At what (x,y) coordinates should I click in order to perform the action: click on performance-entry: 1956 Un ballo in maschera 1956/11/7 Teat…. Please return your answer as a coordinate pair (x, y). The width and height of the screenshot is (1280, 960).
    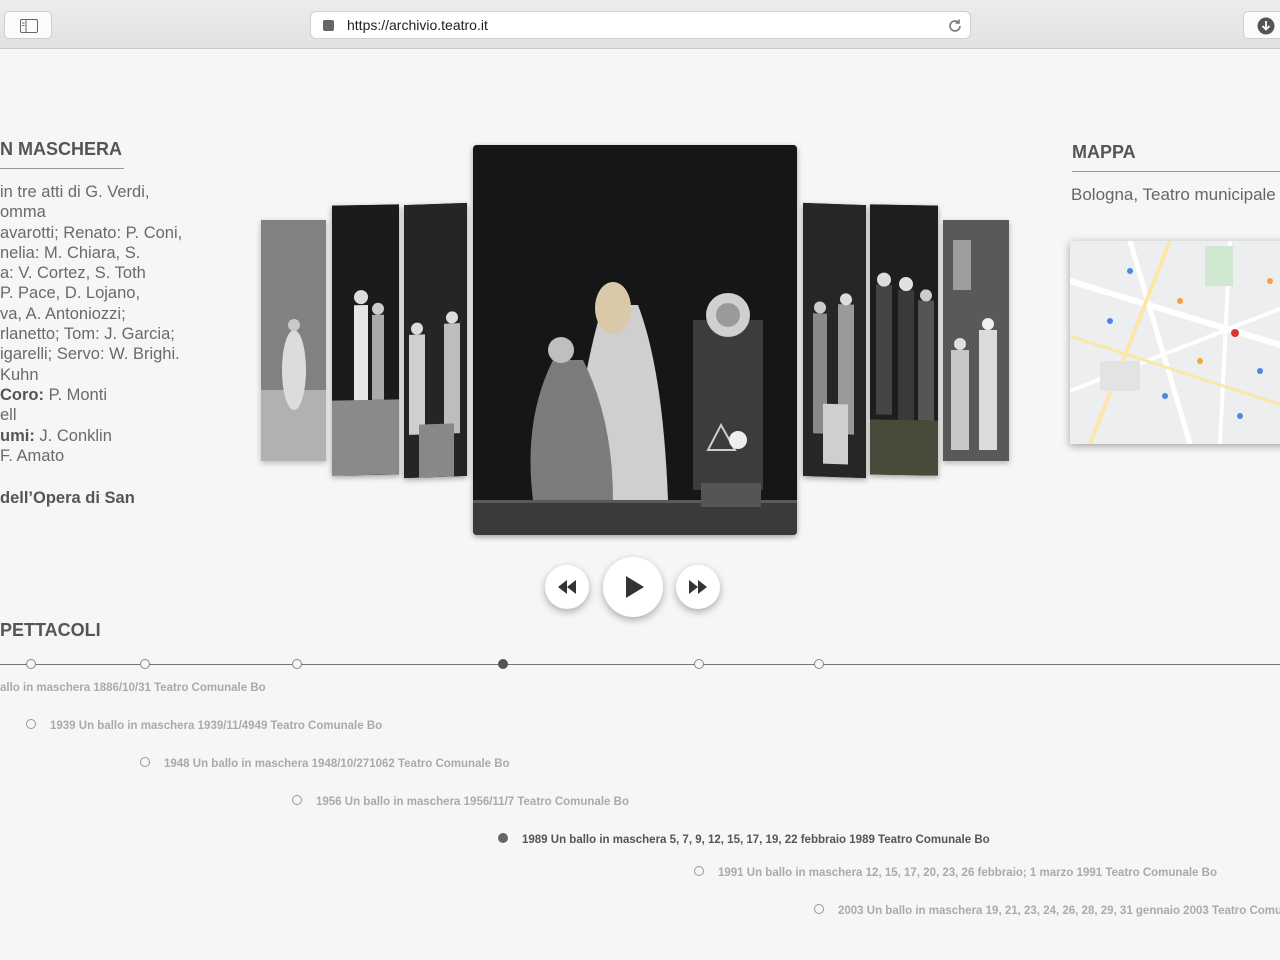
    Looking at the image, I should click on (472, 802).